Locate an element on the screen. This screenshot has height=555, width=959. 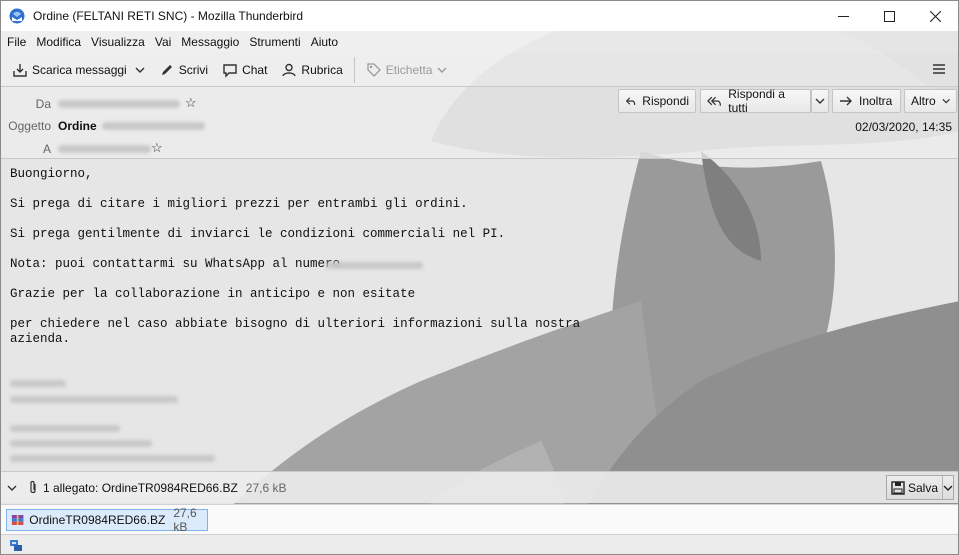
save-main: Salva is located at coordinates (915, 487).